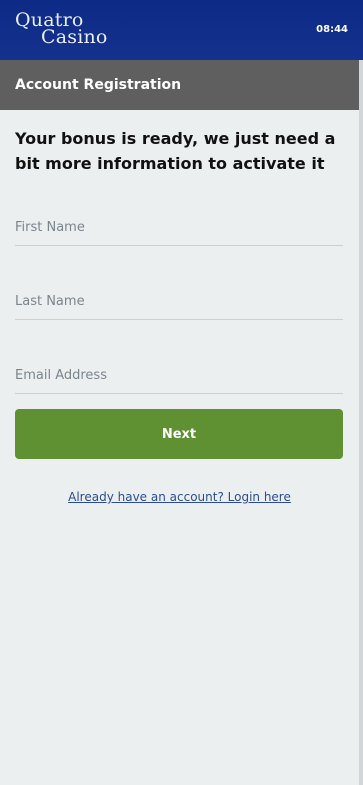 This screenshot has width=363, height=785. Describe the element at coordinates (179, 227) in the screenshot. I see `first-name-input` at that location.